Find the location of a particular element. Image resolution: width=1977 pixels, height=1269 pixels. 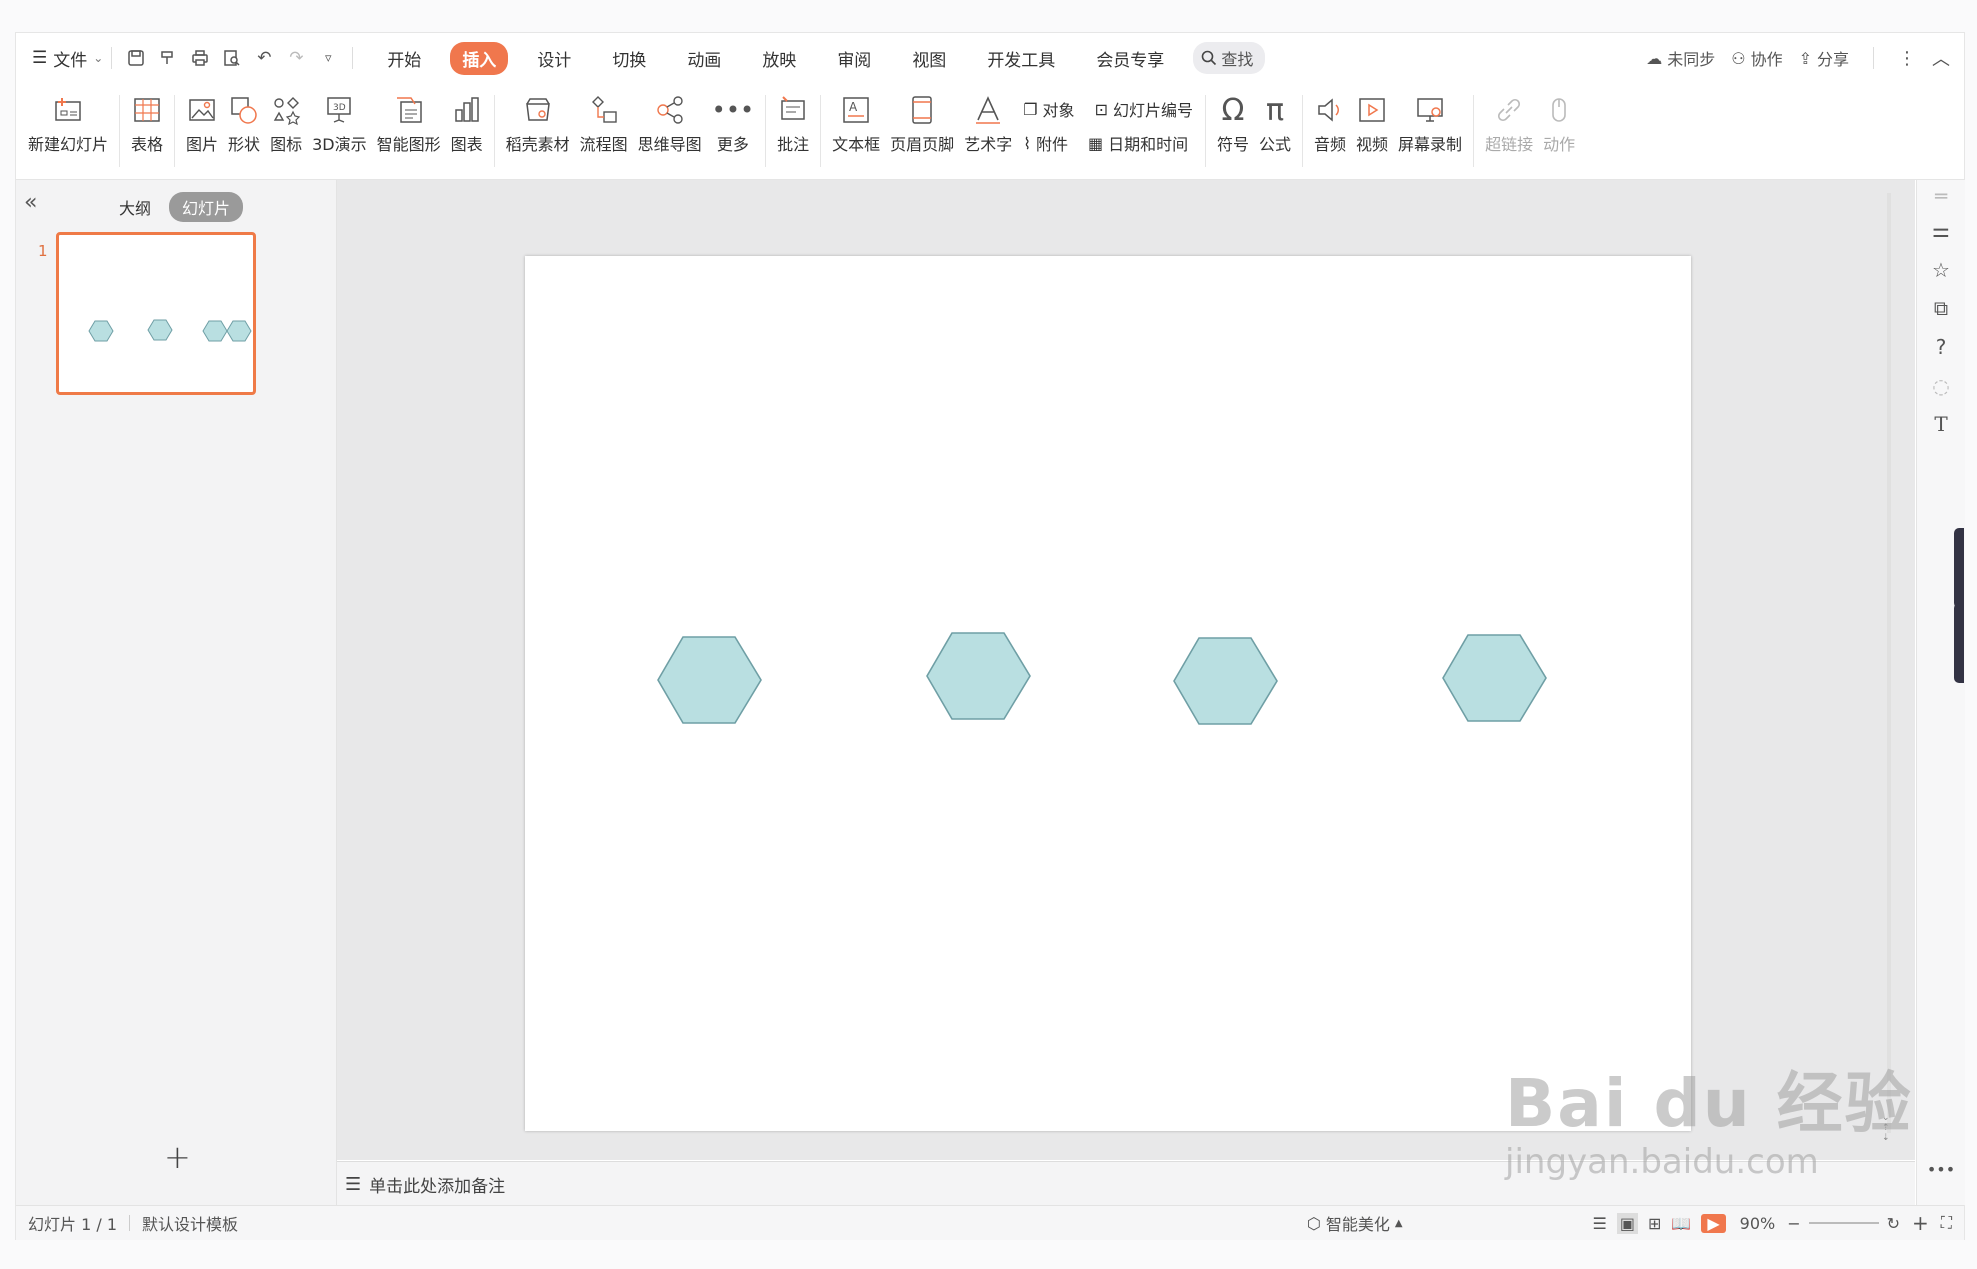

right-toolbar: ═ ⚌ ☆ ⧉ ? ◌ T ••• is located at coordinates (1940, 692).